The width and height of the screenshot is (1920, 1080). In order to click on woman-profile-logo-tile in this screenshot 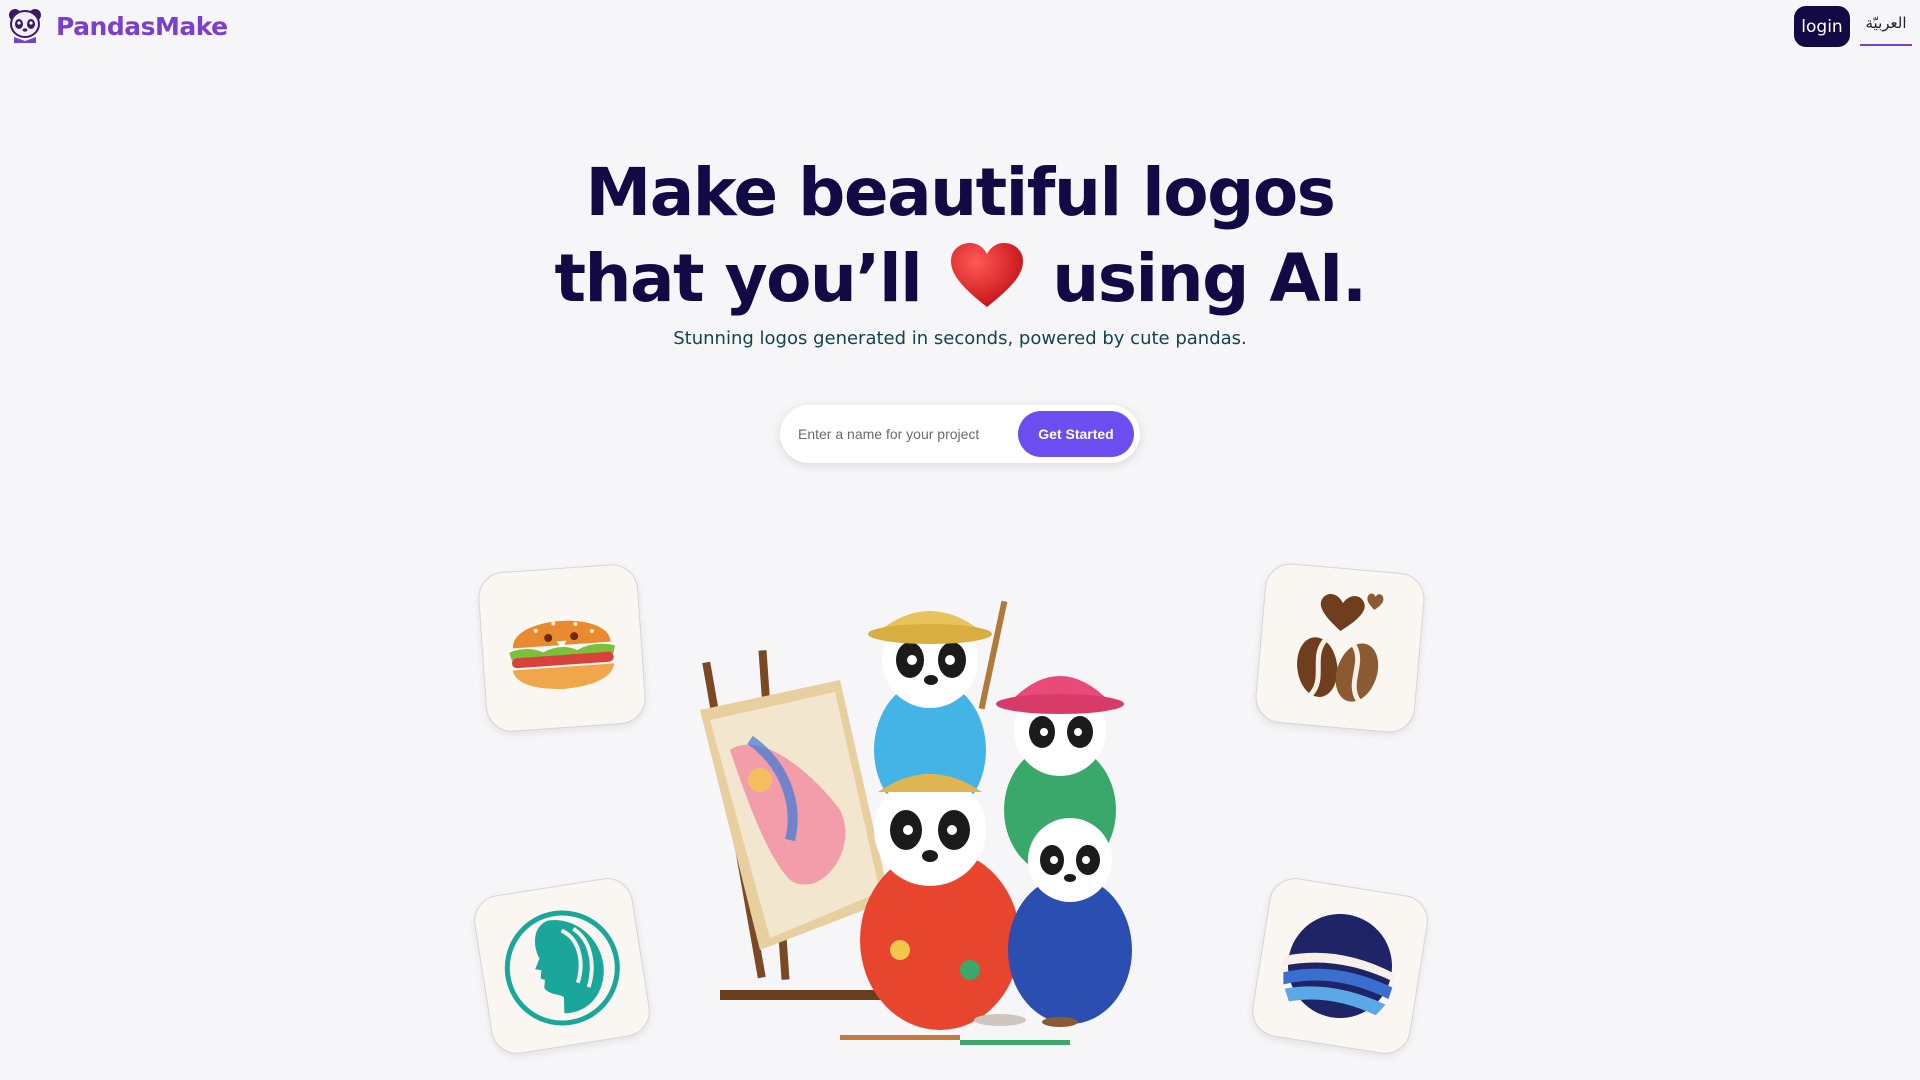, I will do `click(562, 966)`.